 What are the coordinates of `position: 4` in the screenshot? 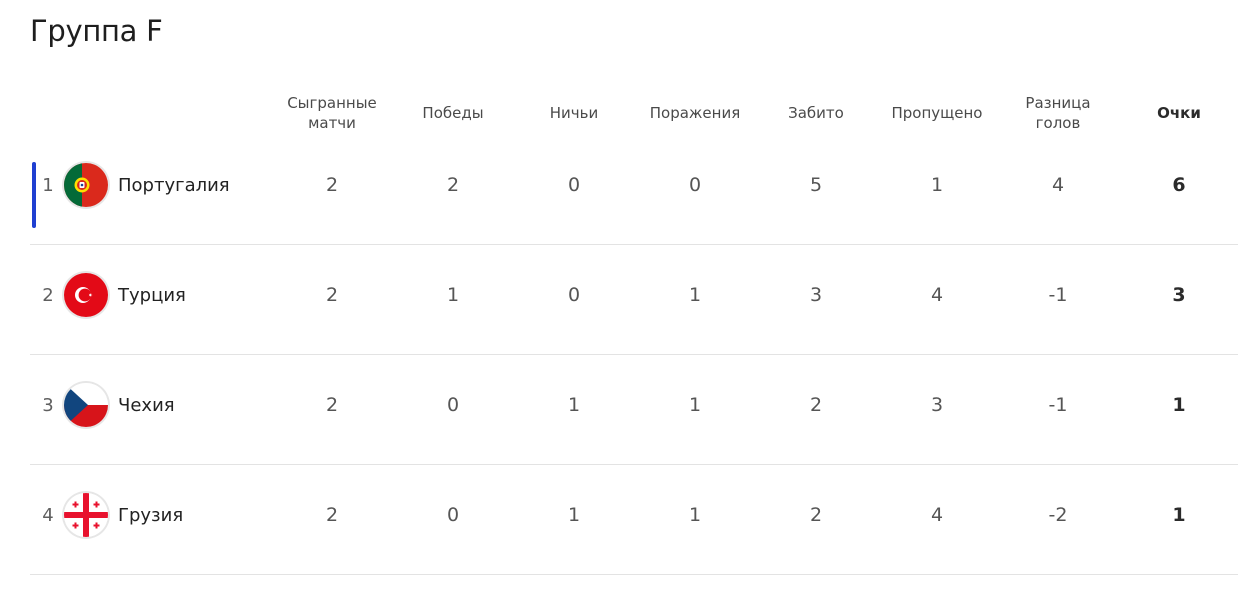 It's located at (48, 515).